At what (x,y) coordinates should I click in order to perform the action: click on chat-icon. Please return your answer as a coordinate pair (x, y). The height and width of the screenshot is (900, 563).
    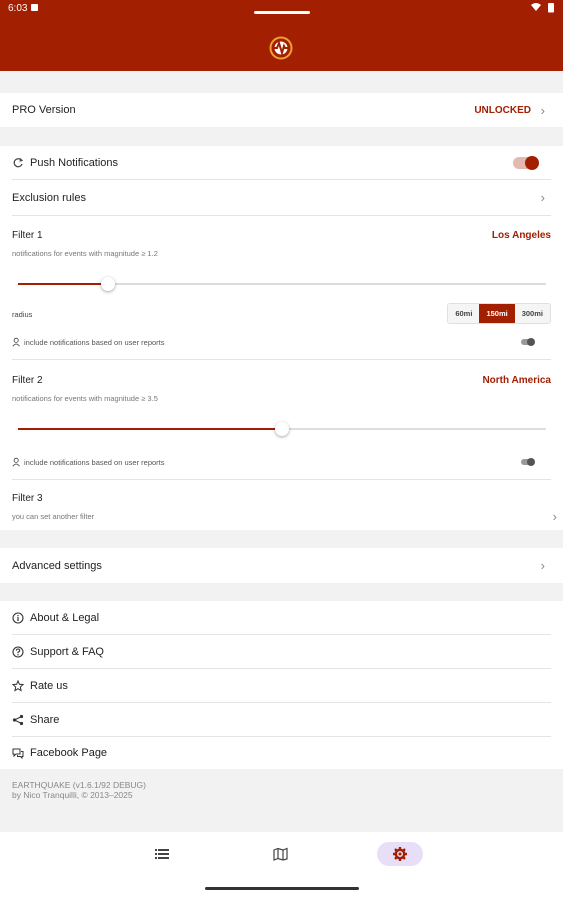
    Looking at the image, I should click on (18, 753).